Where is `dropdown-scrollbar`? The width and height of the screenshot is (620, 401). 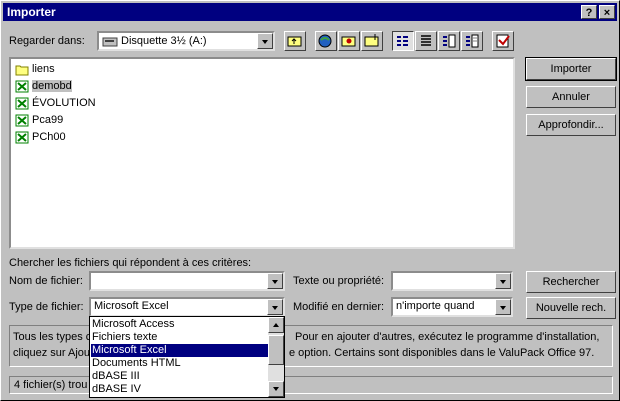 dropdown-scrollbar is located at coordinates (276, 357).